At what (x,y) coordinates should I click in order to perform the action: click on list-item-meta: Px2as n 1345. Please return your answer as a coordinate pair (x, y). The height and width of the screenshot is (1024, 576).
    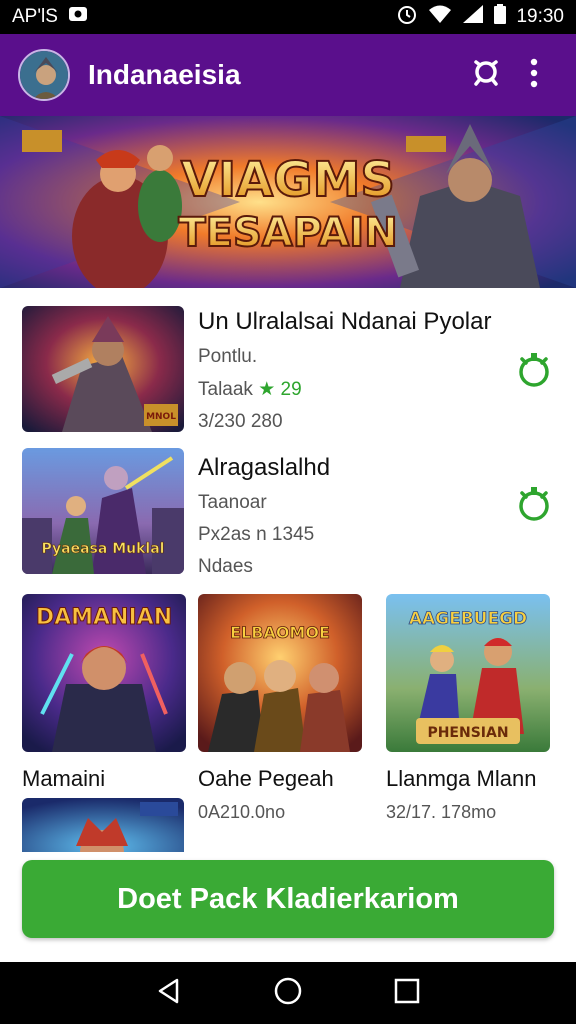
    Looking at the image, I should click on (256, 534).